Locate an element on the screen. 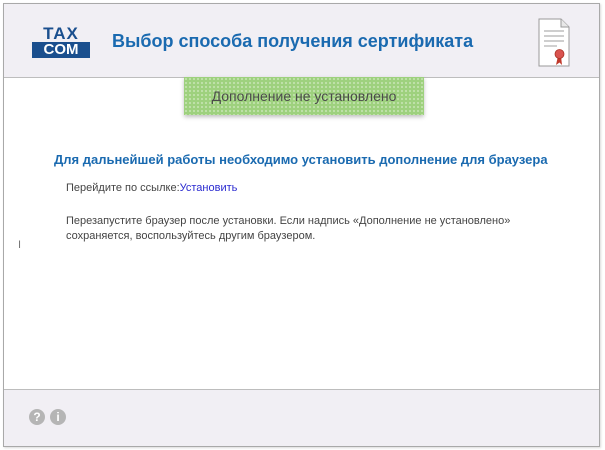 The height and width of the screenshot is (450, 605). taxcom-logo: TAX COM is located at coordinates (61, 41).